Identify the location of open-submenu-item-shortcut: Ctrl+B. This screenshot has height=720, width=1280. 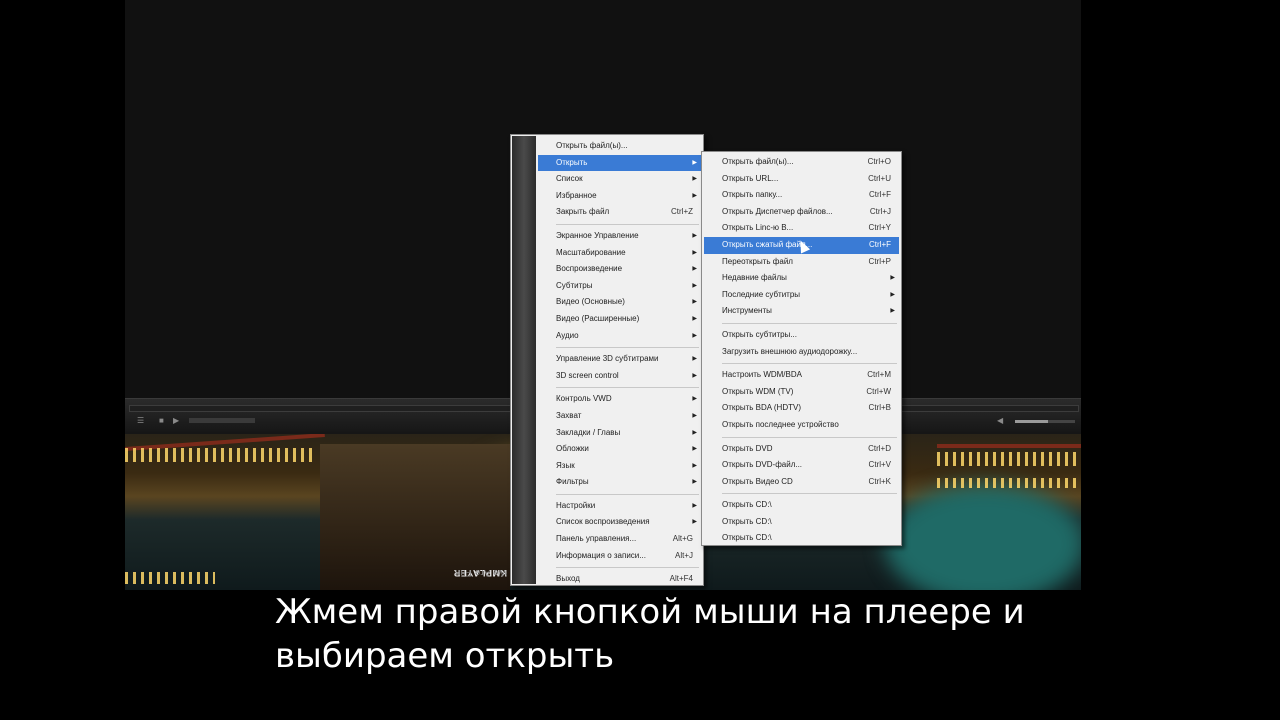
(879, 408).